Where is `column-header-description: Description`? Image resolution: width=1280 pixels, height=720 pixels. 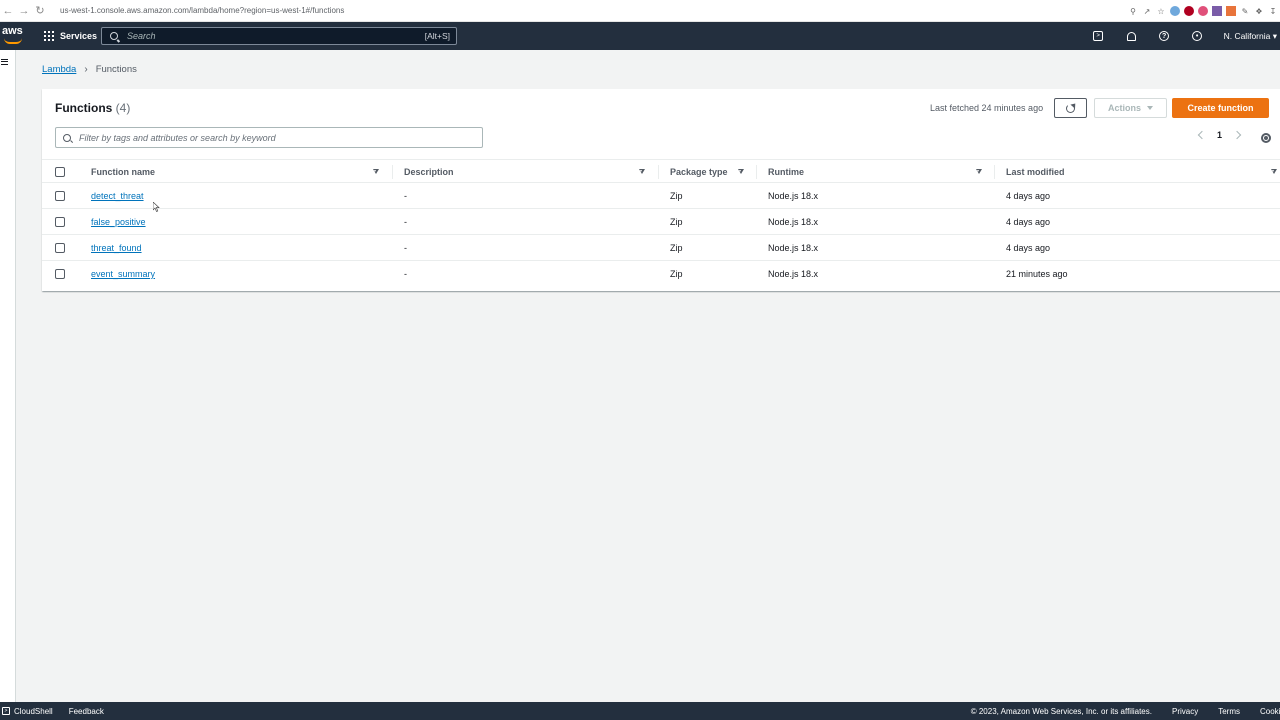 column-header-description: Description is located at coordinates (429, 172).